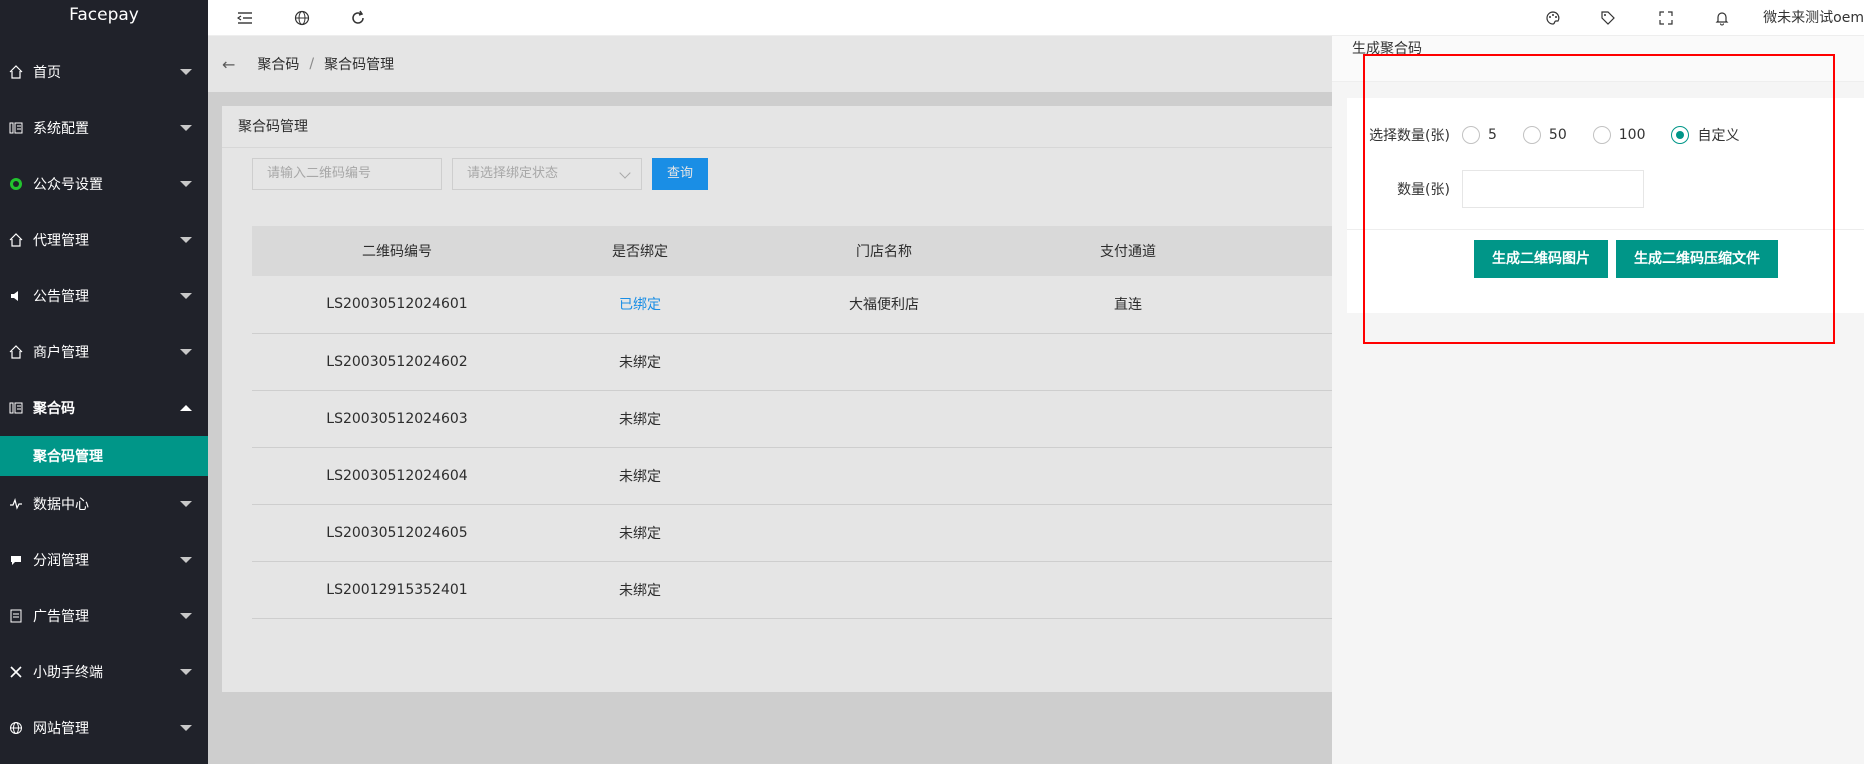 The width and height of the screenshot is (1864, 764). What do you see at coordinates (68, 673) in the screenshot?
I see `sidebar-item-label: 小助手终端` at bounding box center [68, 673].